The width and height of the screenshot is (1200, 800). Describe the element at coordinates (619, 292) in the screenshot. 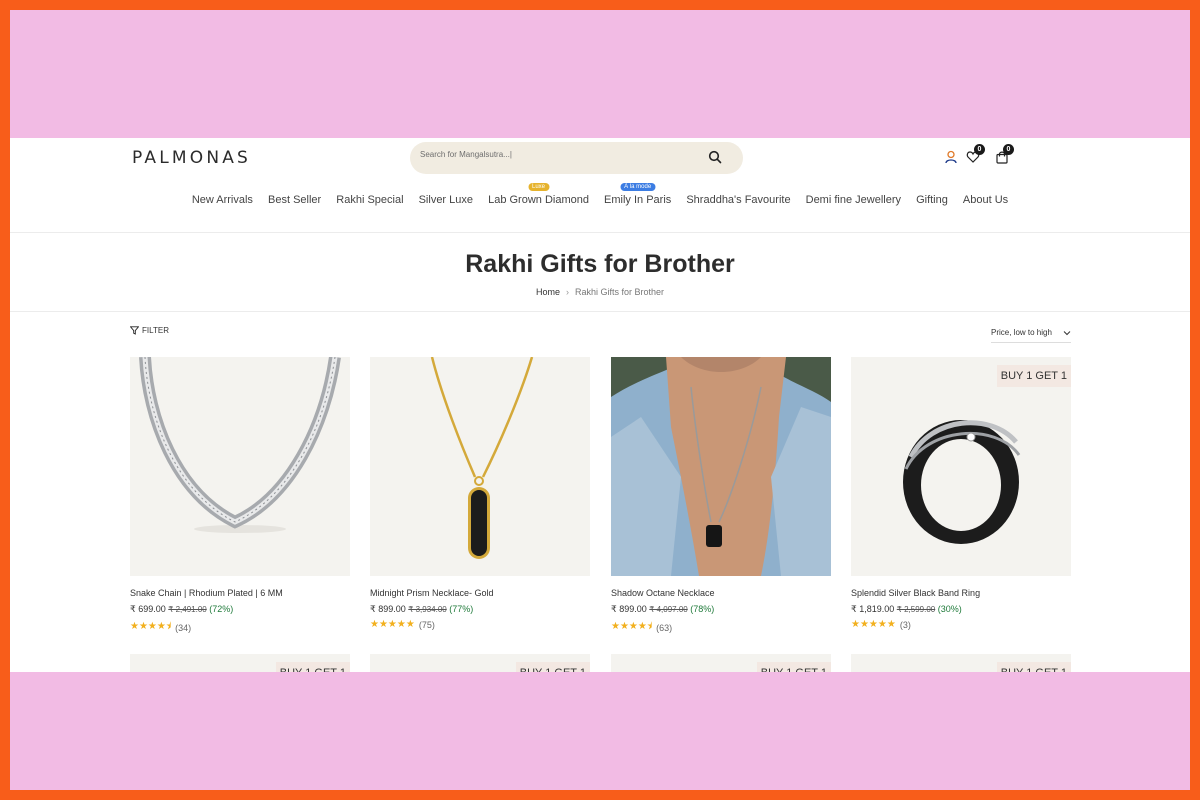

I see `breadcrumb-current: Rakhi Gifts for Brother` at that location.